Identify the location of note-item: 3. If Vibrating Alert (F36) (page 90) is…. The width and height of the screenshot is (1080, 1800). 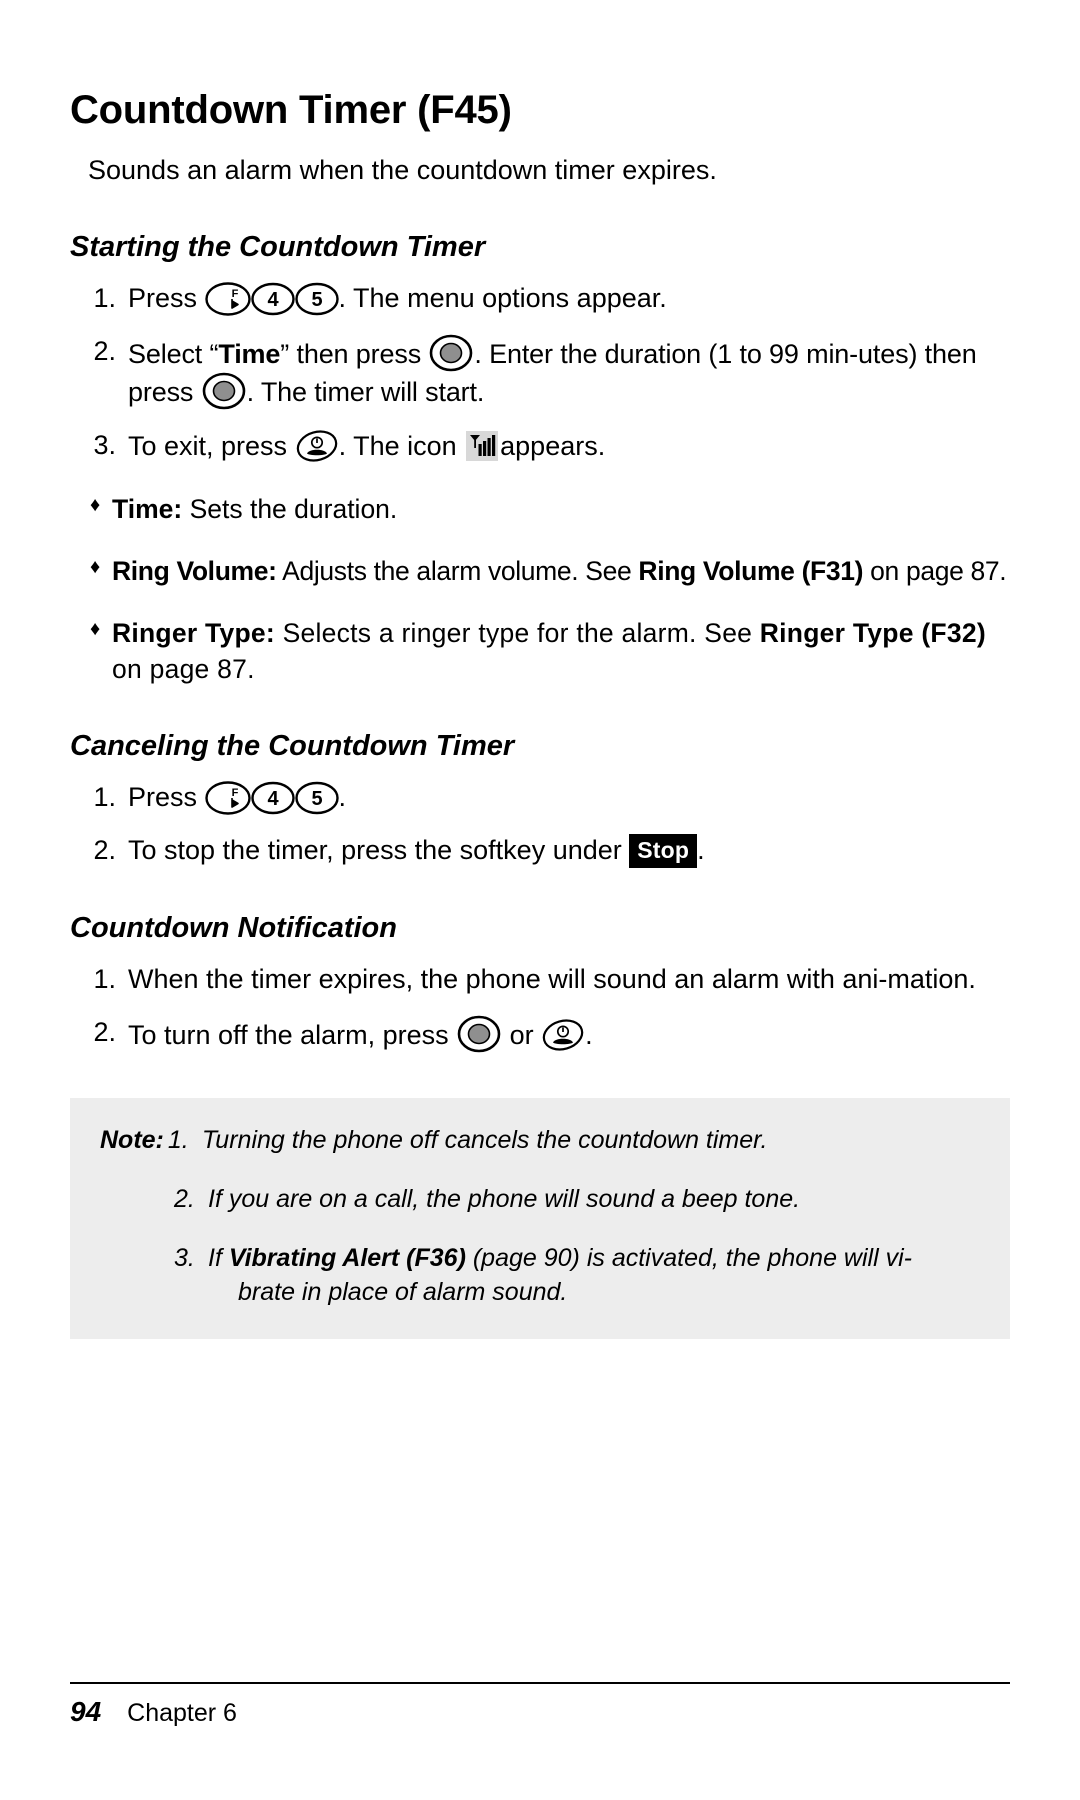
(540, 1275).